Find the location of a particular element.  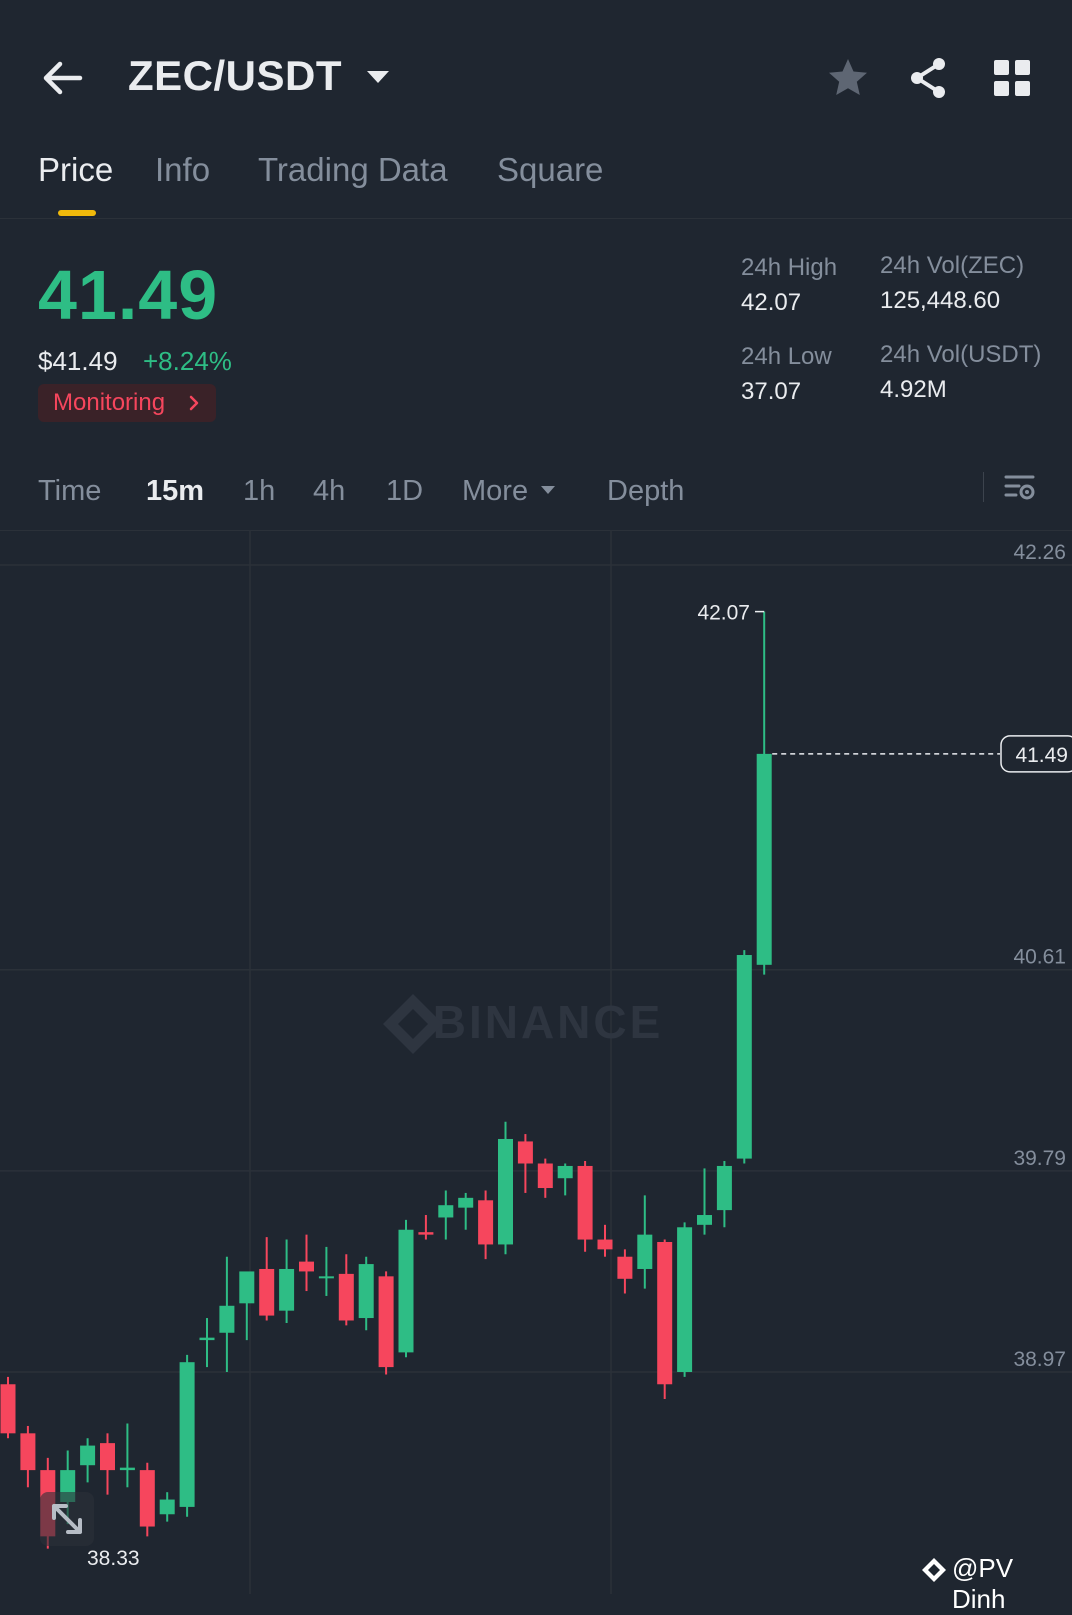

tab-square: Square is located at coordinates (550, 170).